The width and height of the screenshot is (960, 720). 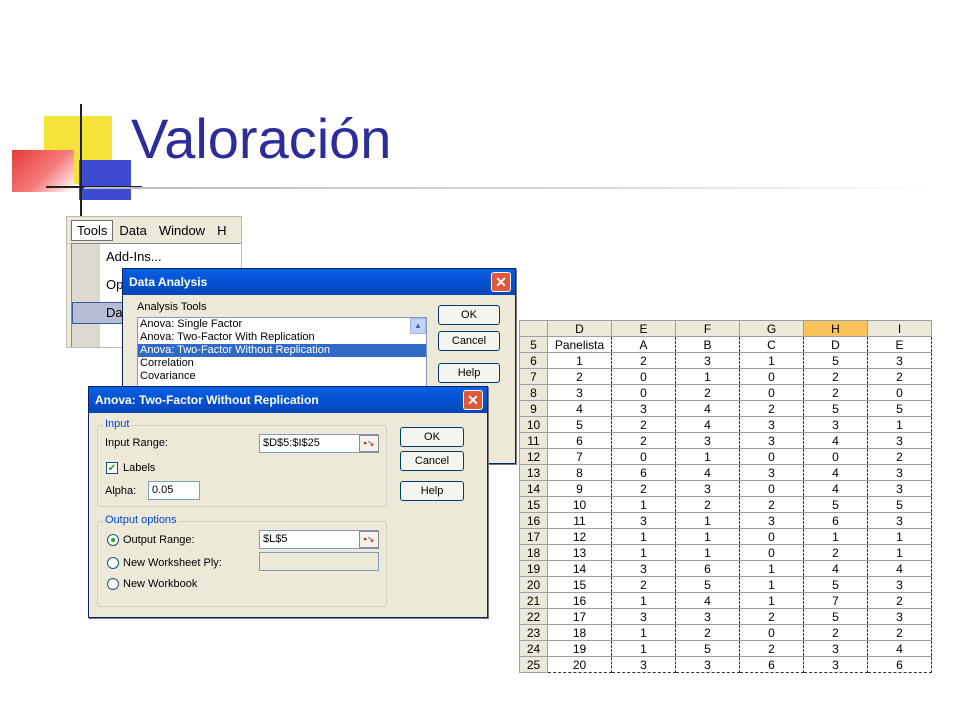 What do you see at coordinates (899, 328) in the screenshot?
I see `column-header: I` at bounding box center [899, 328].